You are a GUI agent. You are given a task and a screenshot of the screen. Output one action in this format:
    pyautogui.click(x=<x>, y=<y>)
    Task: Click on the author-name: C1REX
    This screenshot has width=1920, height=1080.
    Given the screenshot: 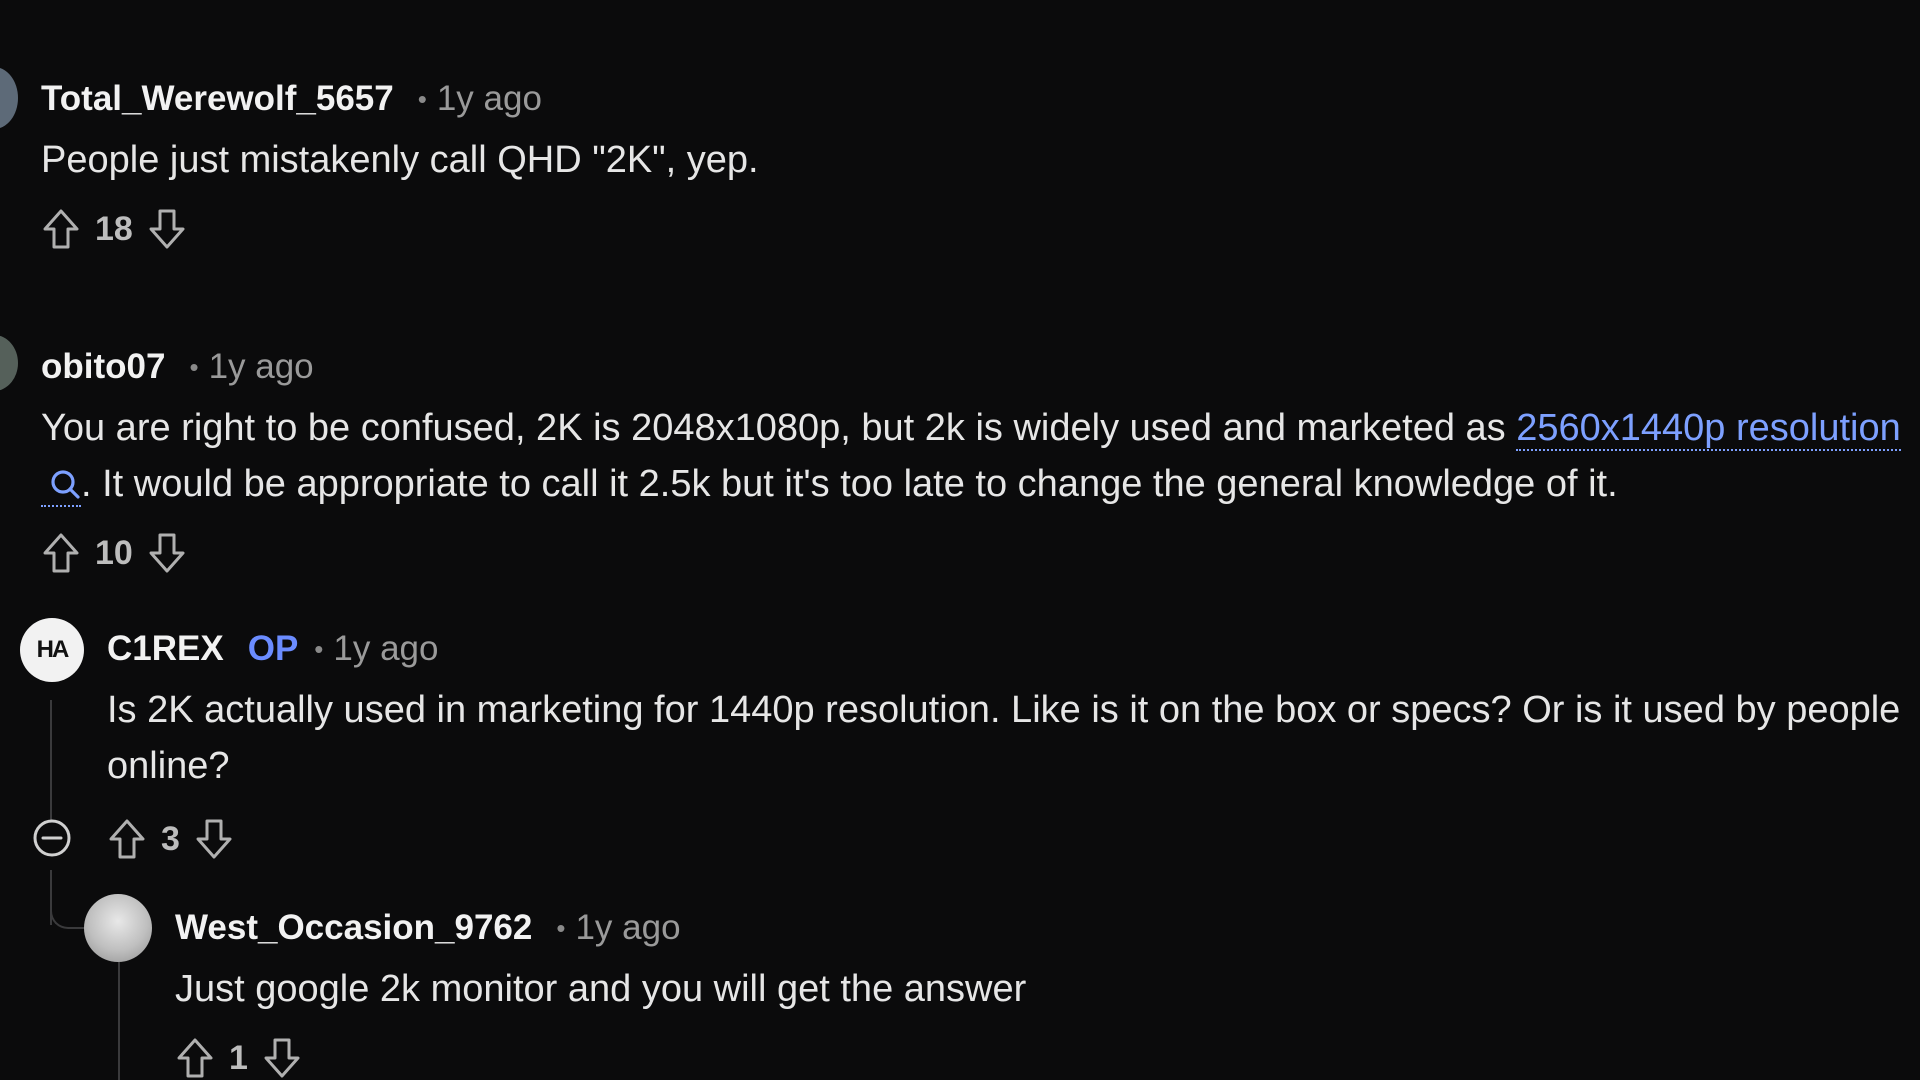 What is the action you would take?
    pyautogui.click(x=165, y=649)
    